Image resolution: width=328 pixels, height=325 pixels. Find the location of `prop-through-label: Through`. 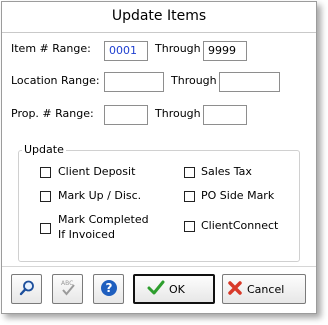

prop-through-label: Through is located at coordinates (178, 113).